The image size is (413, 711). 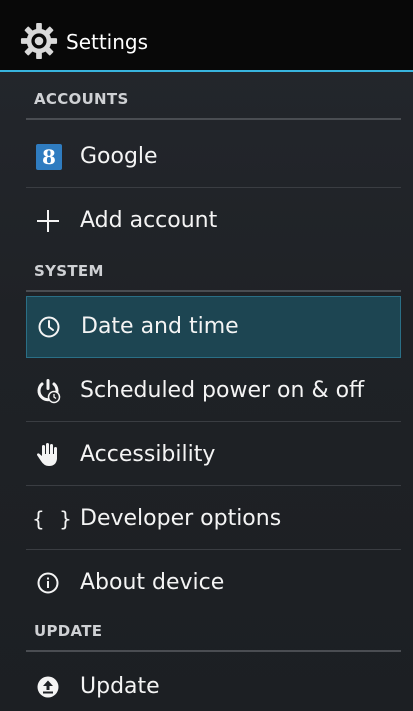 What do you see at coordinates (206, 35) in the screenshot?
I see `action-bar: Settings` at bounding box center [206, 35].